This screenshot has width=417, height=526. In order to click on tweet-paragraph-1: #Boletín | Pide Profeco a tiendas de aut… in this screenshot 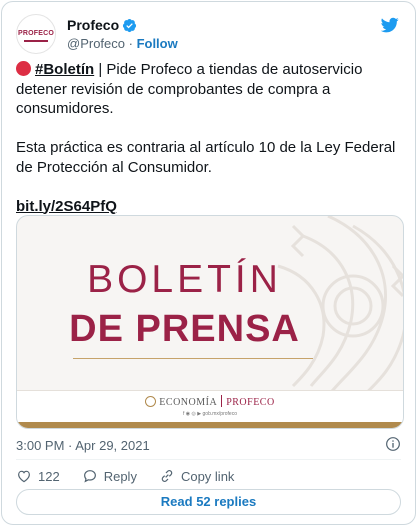, I will do `click(211, 89)`.